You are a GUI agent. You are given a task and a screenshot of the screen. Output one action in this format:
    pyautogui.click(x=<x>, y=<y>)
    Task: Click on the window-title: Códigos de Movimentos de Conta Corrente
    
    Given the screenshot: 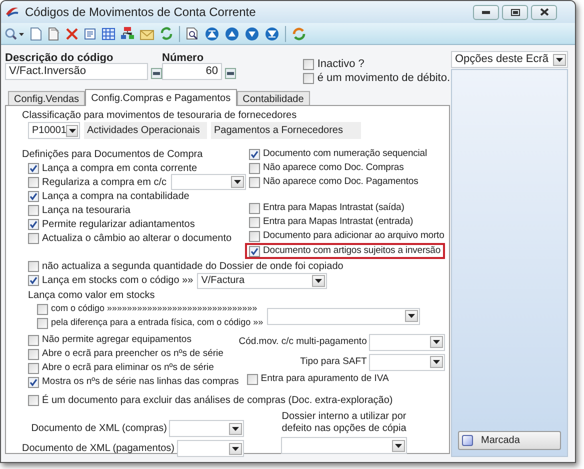 What is the action you would take?
    pyautogui.click(x=140, y=12)
    